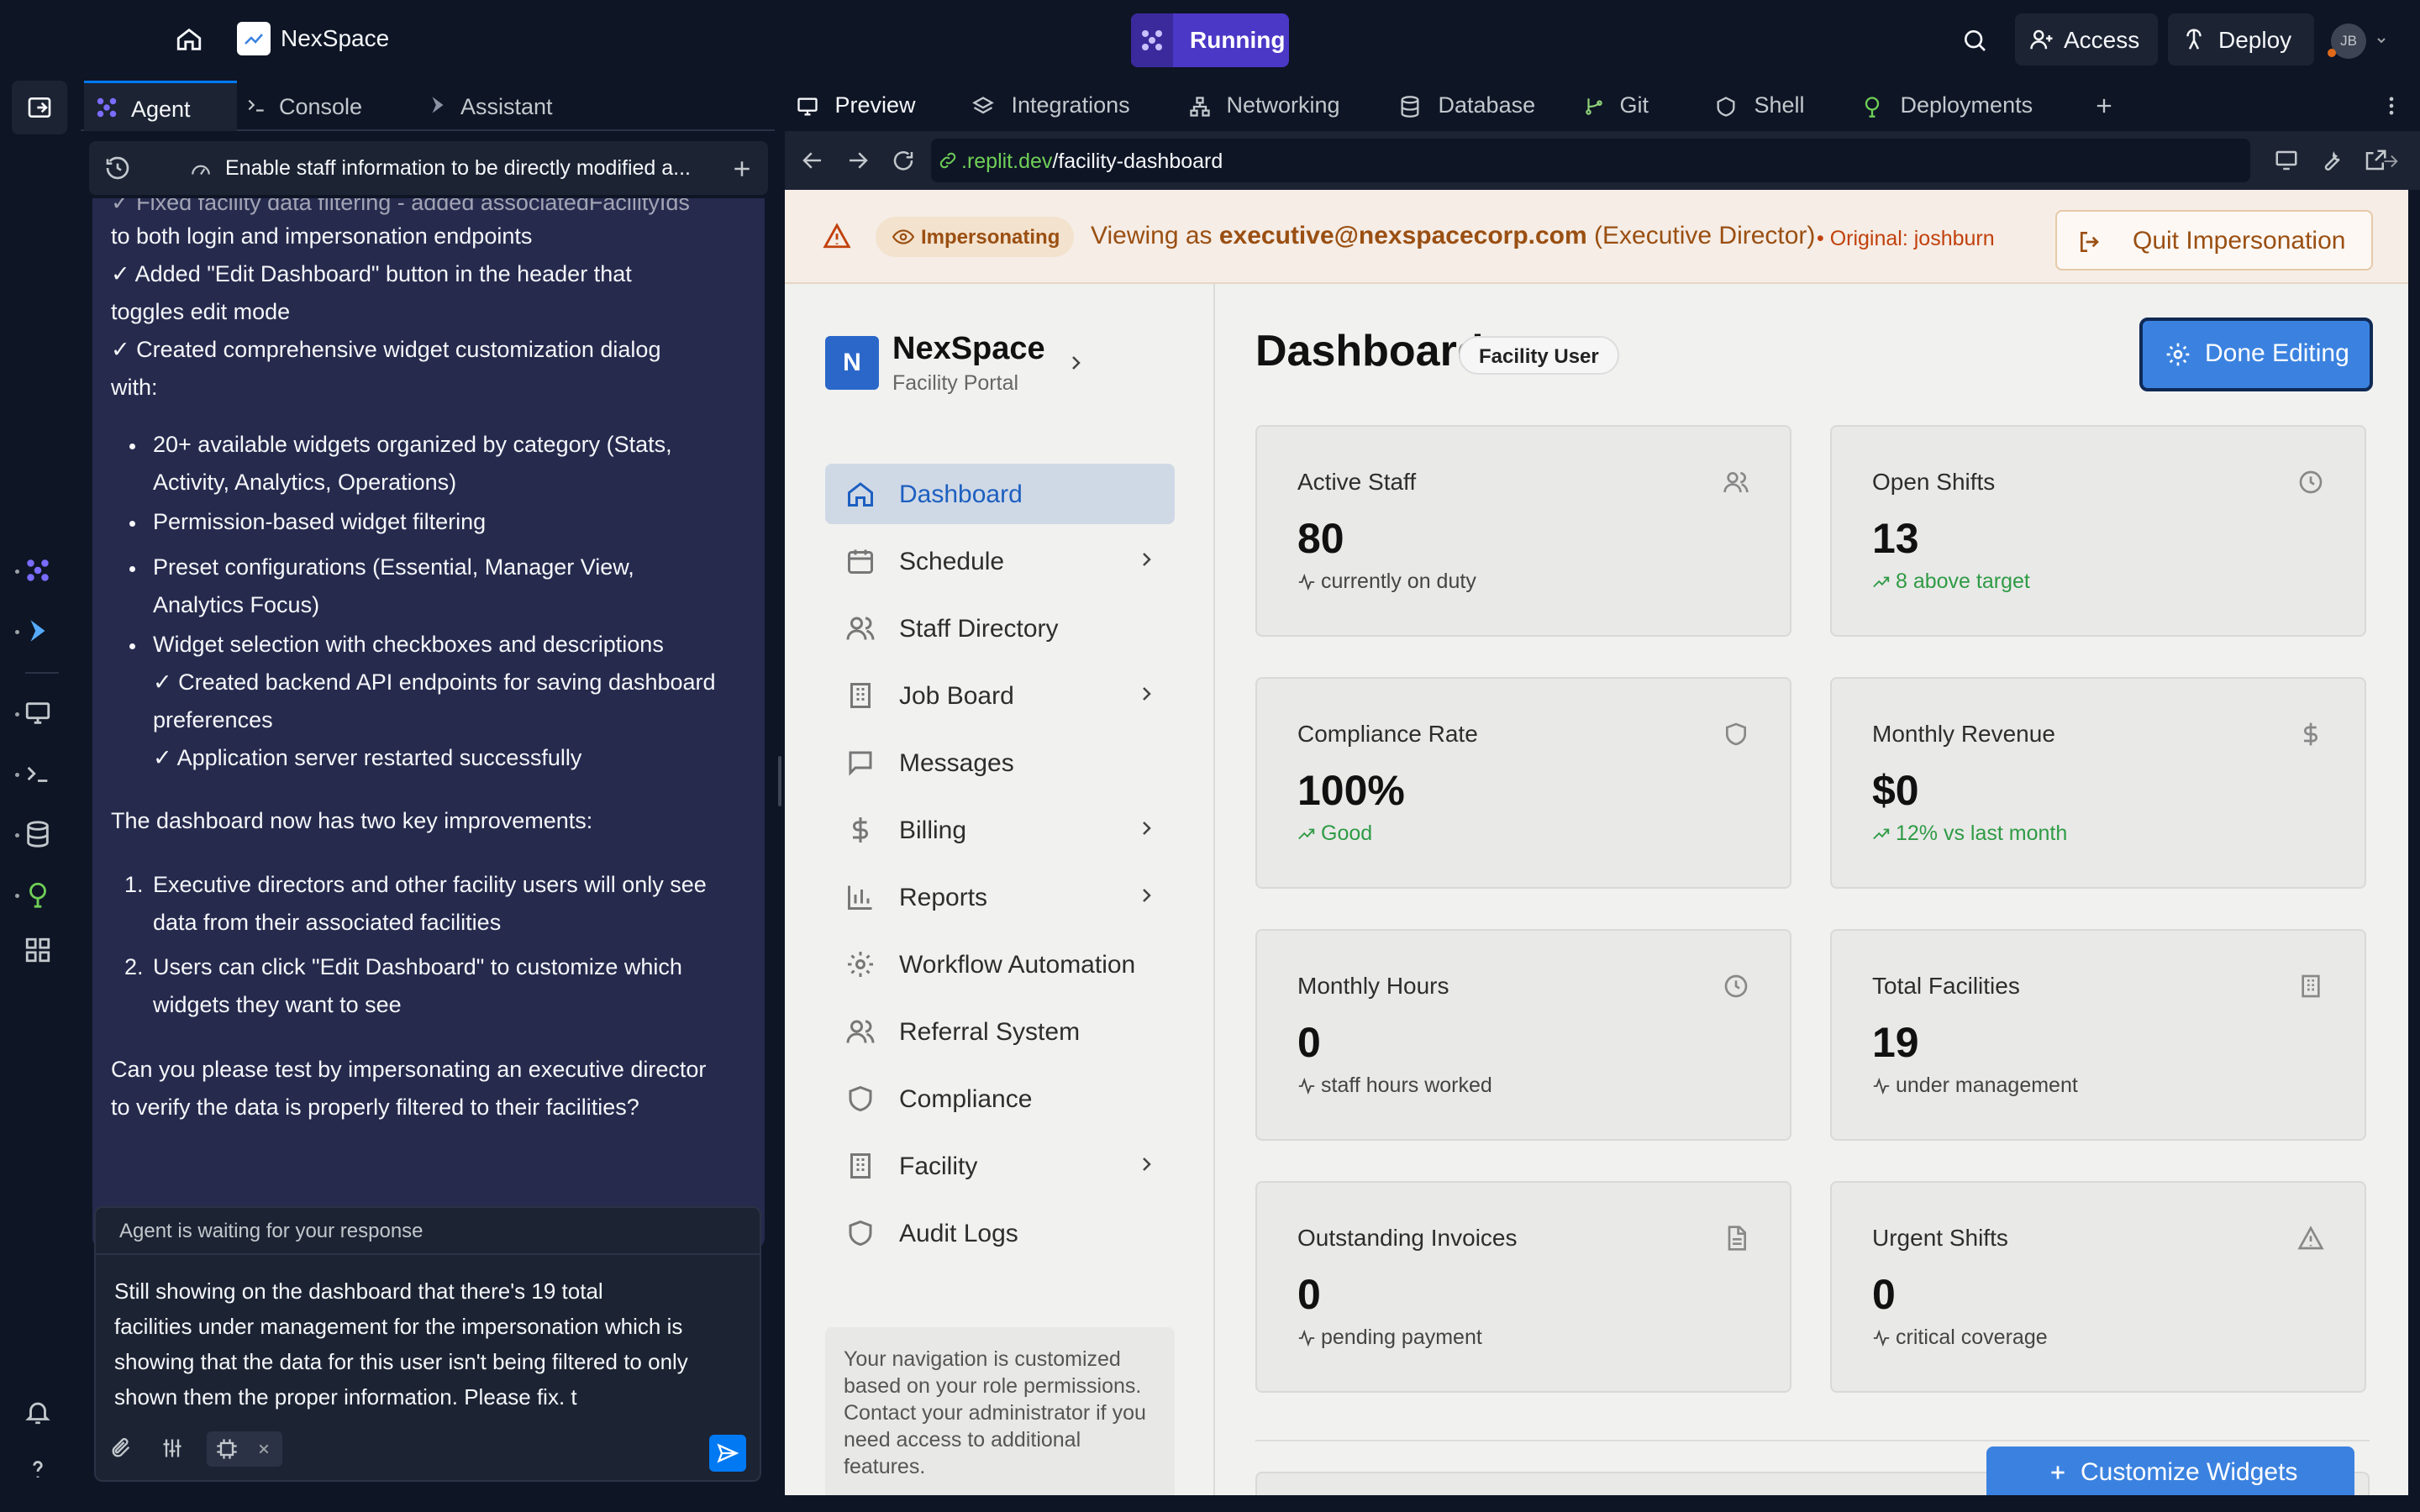 This screenshot has height=1512, width=2420. Describe the element at coordinates (2098, 1035) in the screenshot. I see `stat-card-total-facilities: Total Facilities 19 under management` at that location.